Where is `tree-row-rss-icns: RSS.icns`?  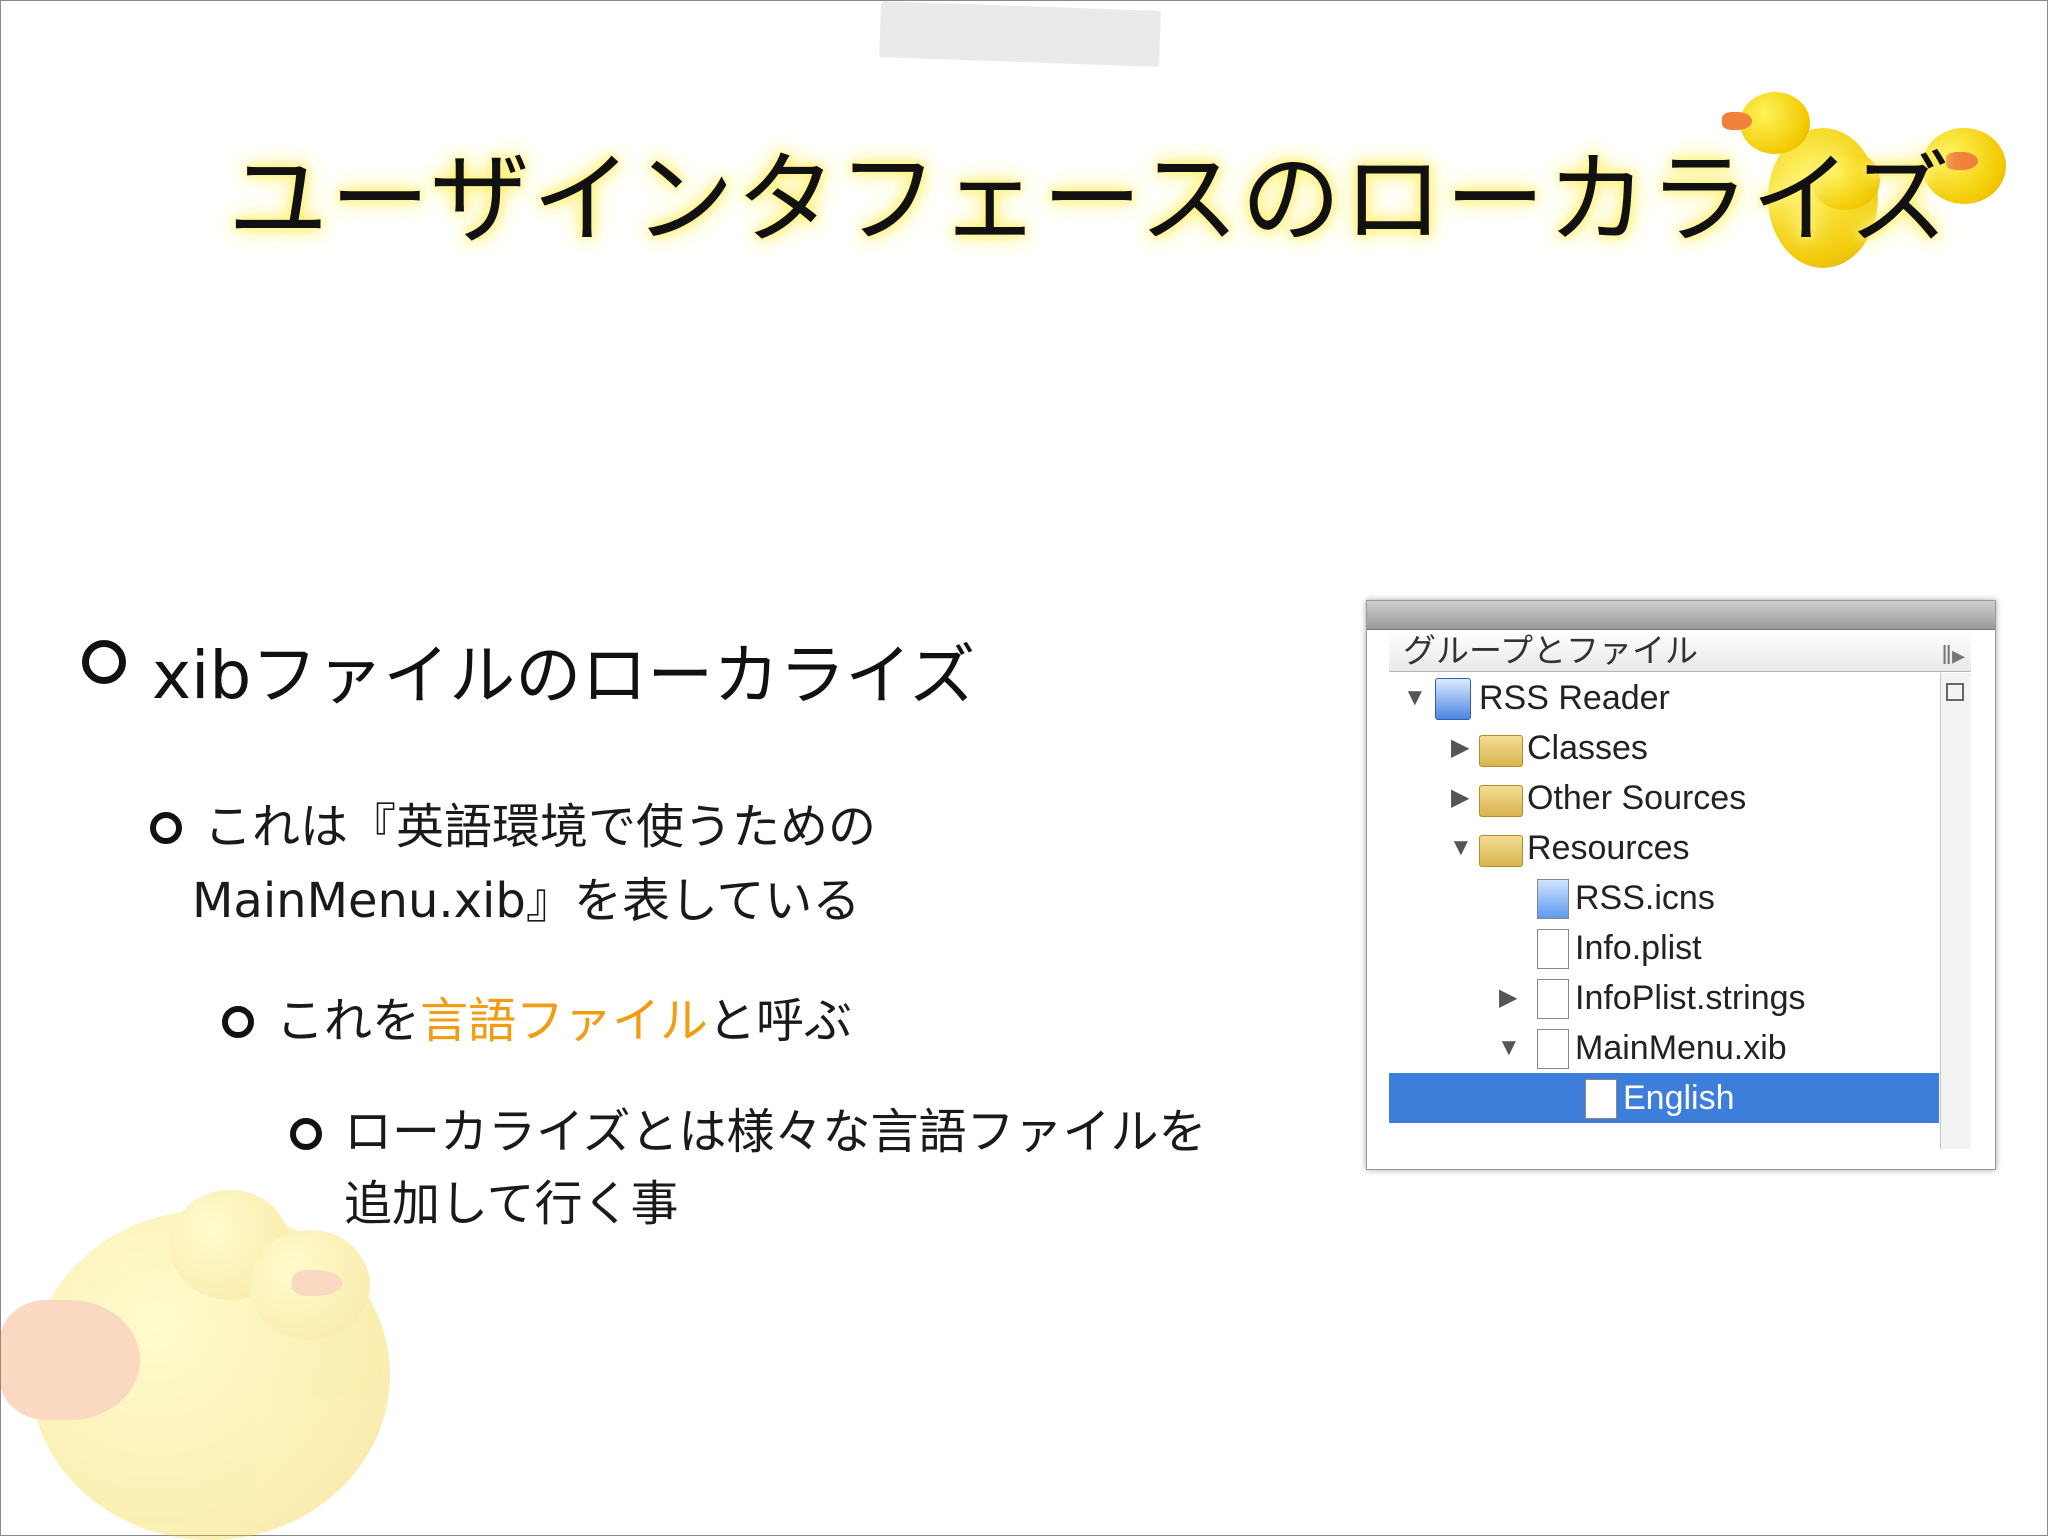
tree-row-rss-icns: RSS.icns is located at coordinates (1664, 898).